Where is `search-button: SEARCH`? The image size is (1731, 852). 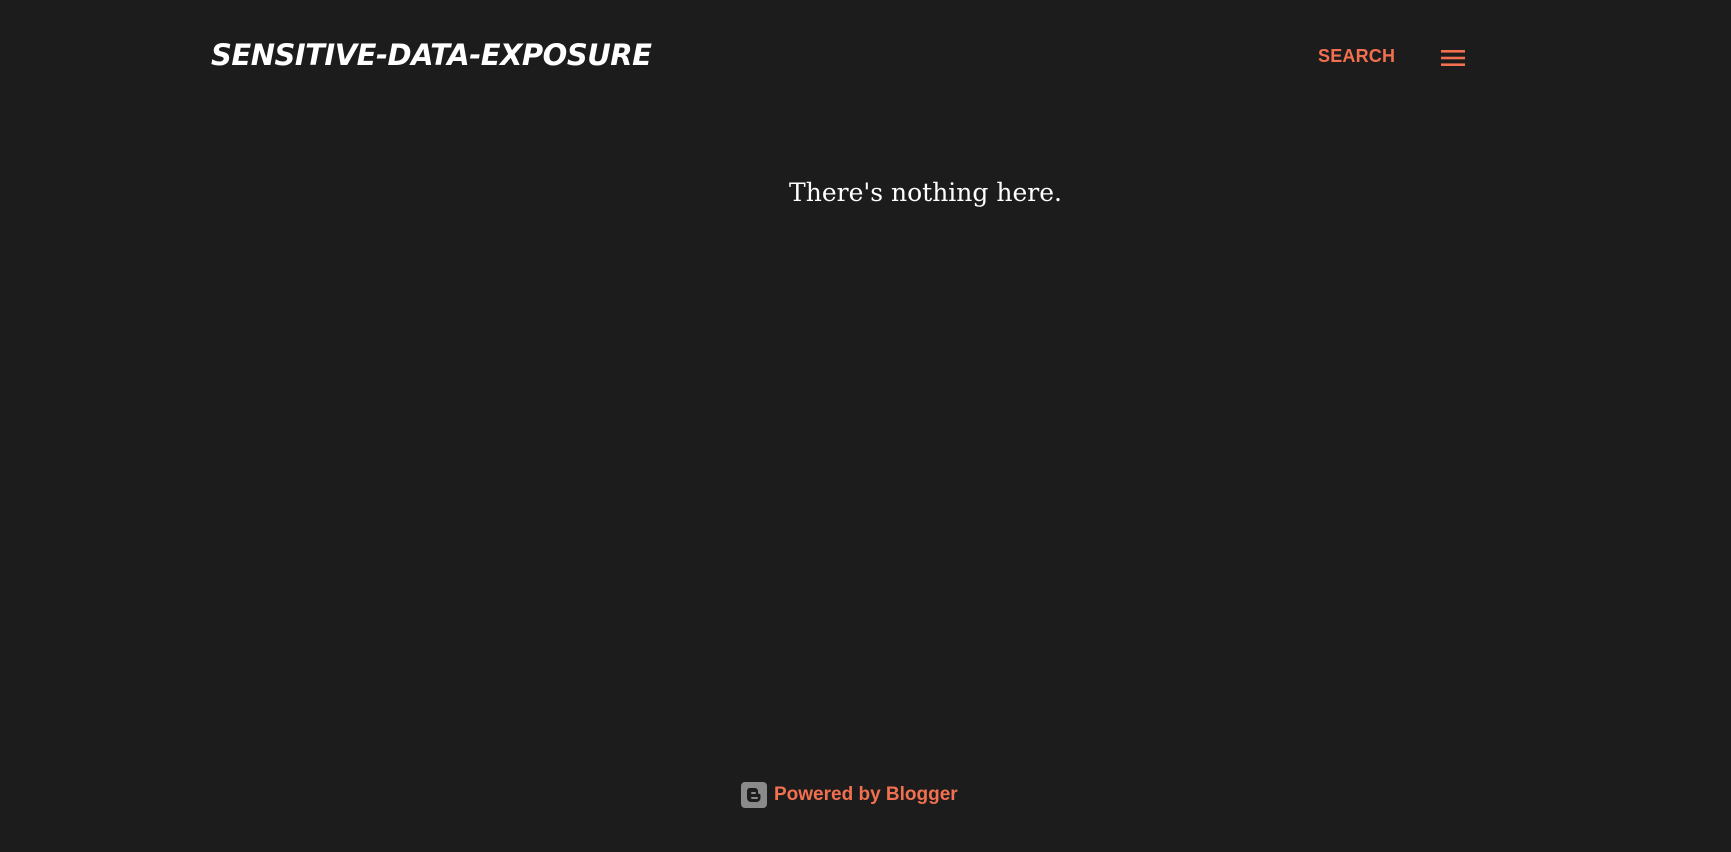
search-button: SEARCH is located at coordinates (1356, 56).